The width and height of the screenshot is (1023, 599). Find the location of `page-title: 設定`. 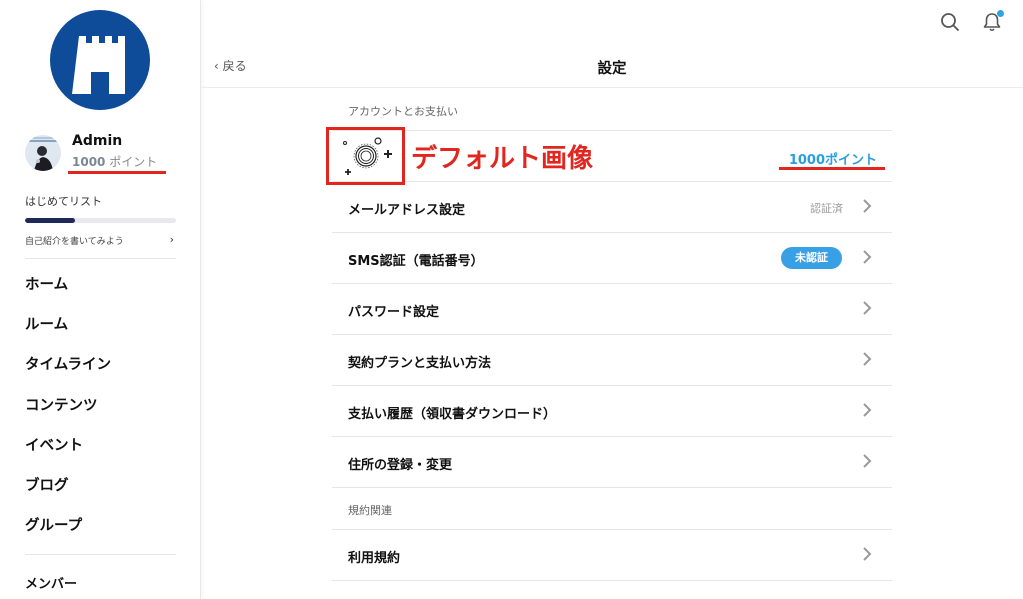

page-title: 設定 is located at coordinates (612, 69).